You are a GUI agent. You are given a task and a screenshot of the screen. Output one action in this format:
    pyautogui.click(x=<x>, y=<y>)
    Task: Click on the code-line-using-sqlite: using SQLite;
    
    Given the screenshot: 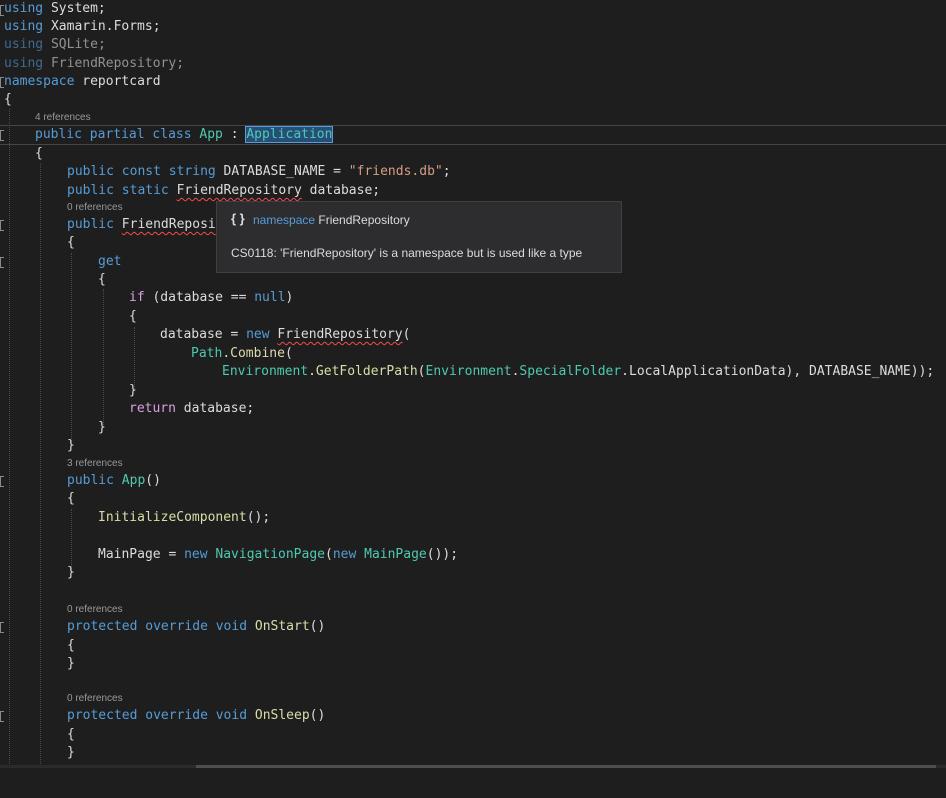 What is the action you would take?
    pyautogui.click(x=53, y=45)
    